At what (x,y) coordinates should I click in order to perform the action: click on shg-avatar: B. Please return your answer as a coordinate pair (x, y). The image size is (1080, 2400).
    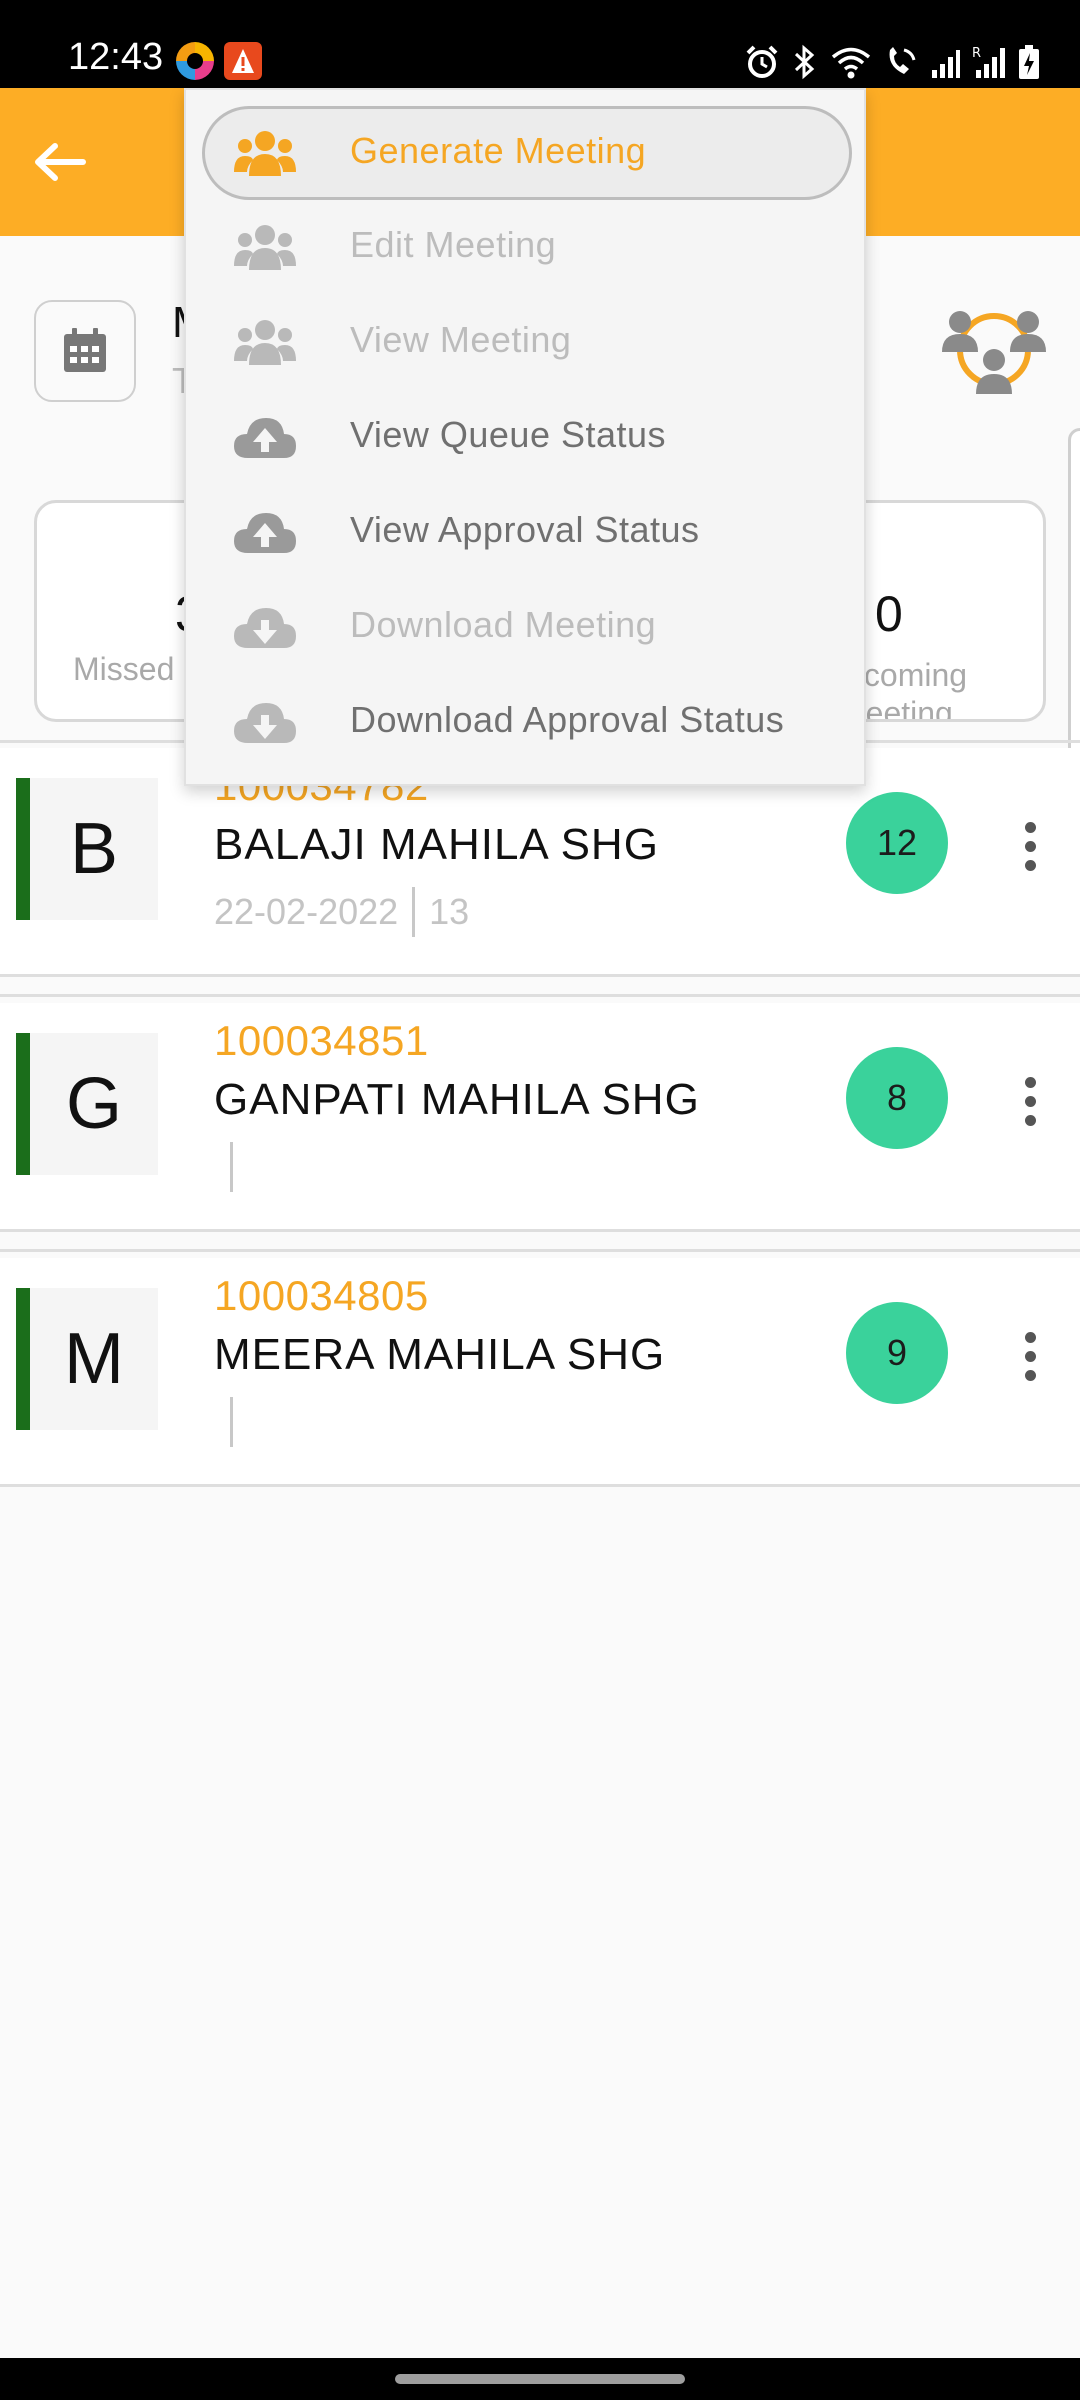
    Looking at the image, I should click on (94, 849).